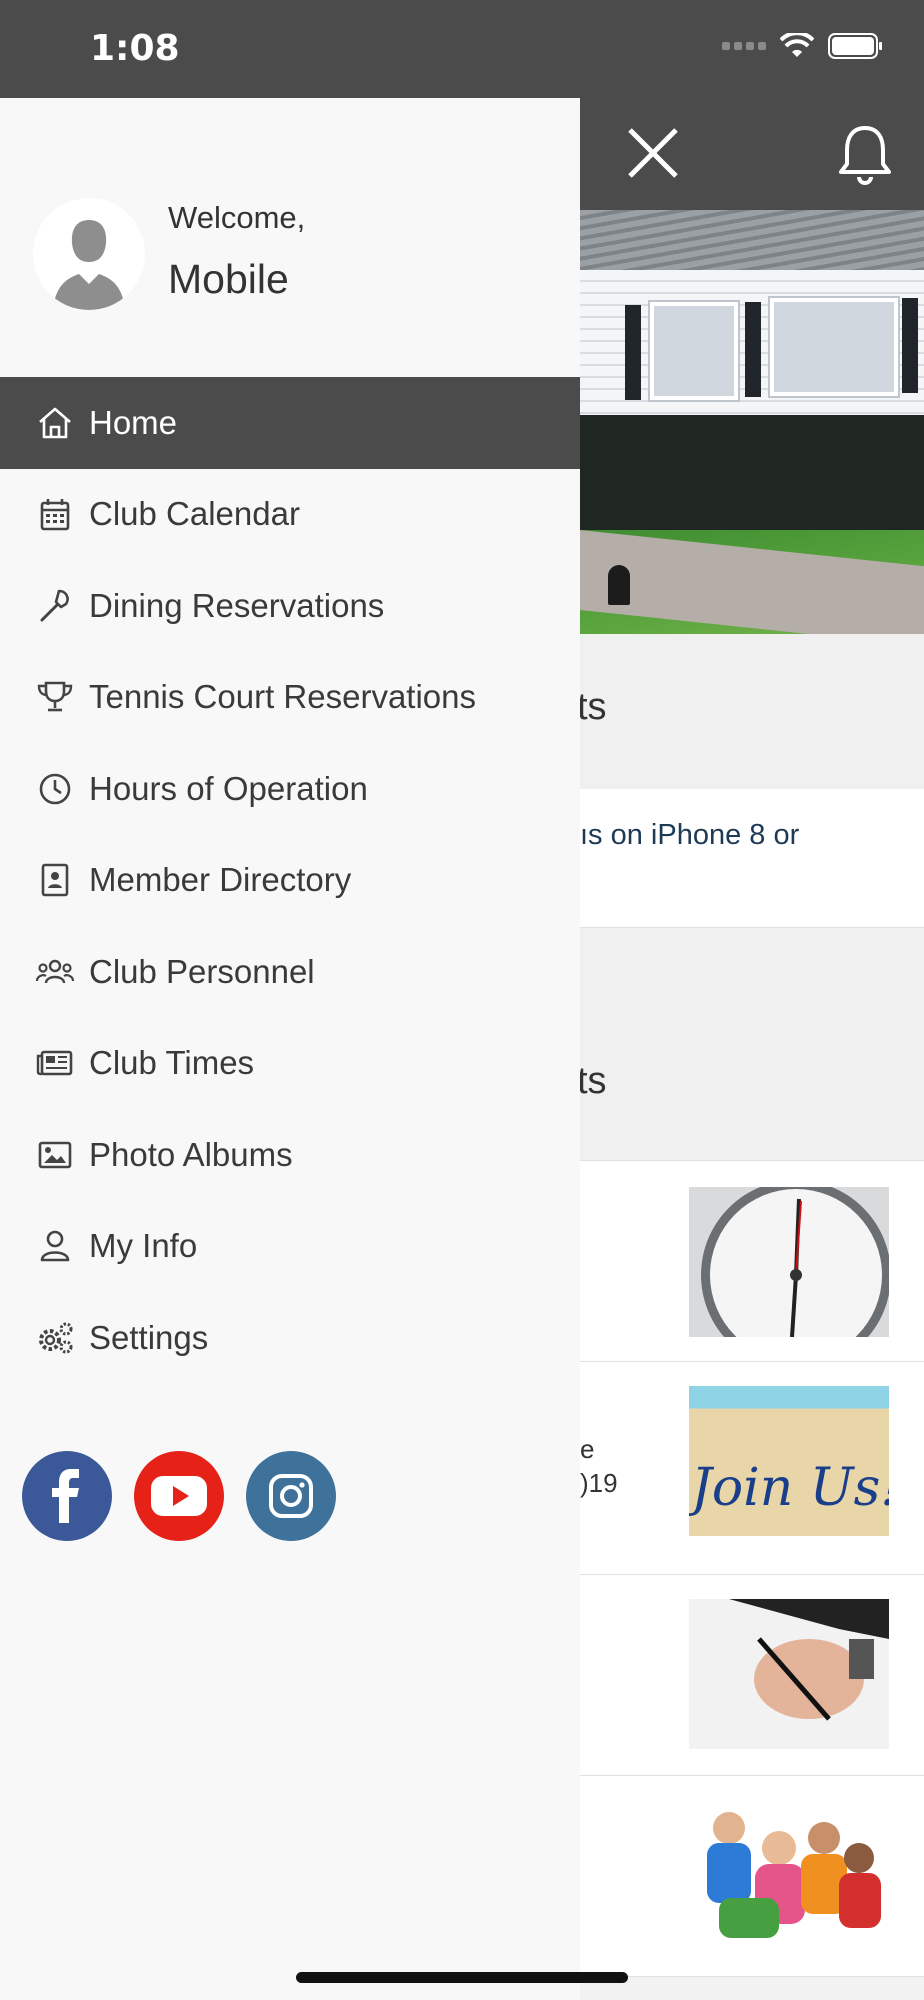  What do you see at coordinates (89, 265) in the screenshot?
I see `user-avatar-icon` at bounding box center [89, 265].